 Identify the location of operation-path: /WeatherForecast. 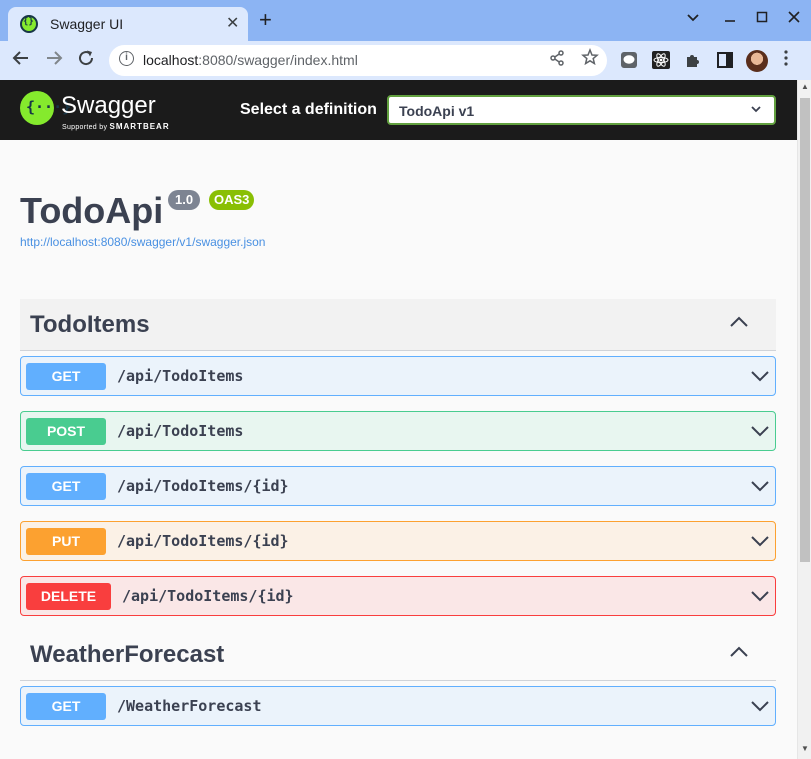
(189, 706).